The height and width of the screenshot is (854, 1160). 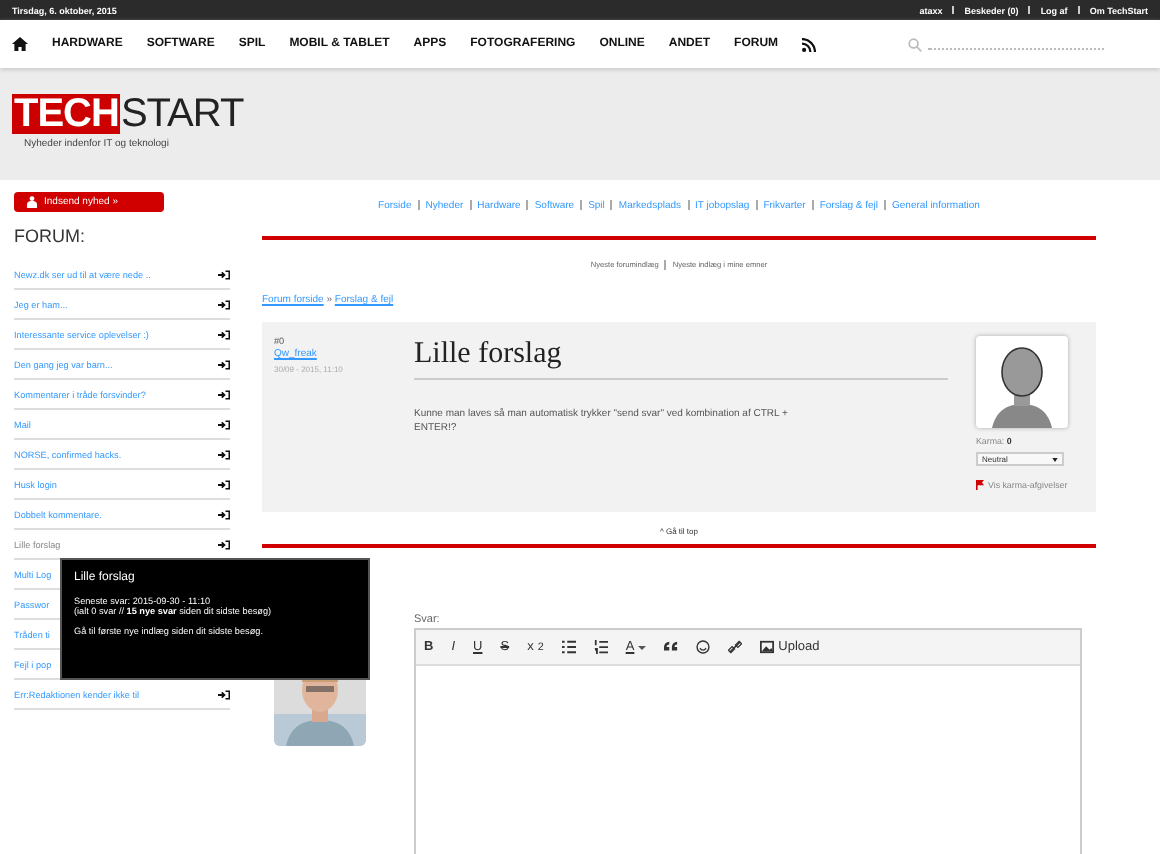 I want to click on bulleted-list-icon, so click(x=568, y=647).